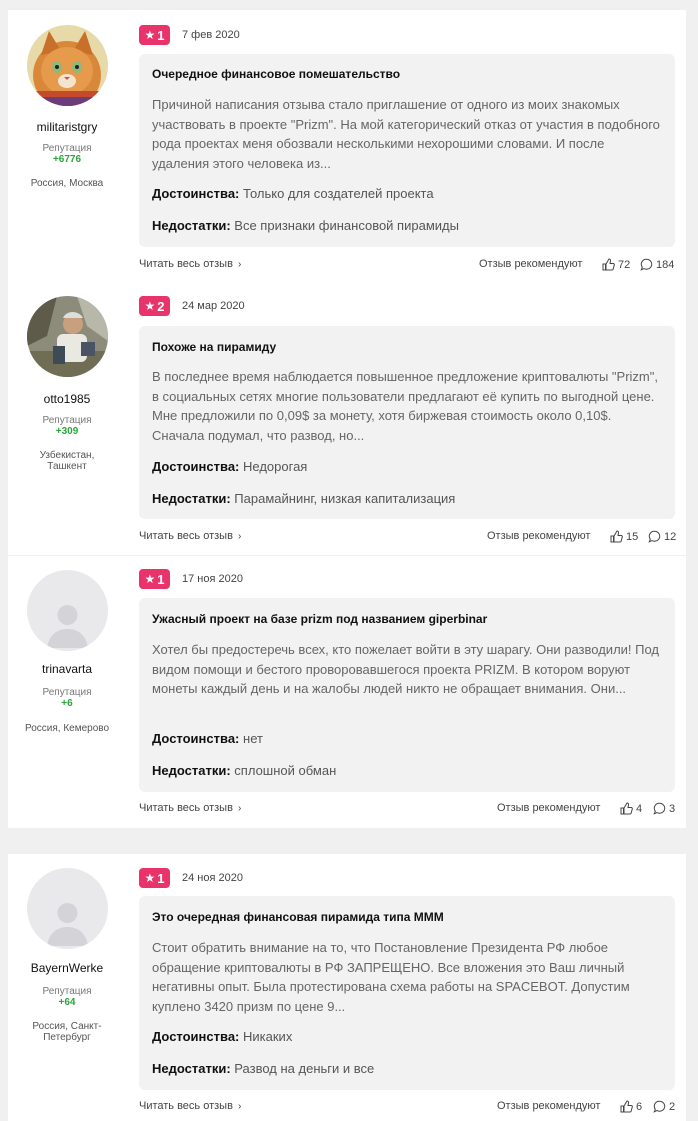 Image resolution: width=698 pixels, height=1121 pixels. Describe the element at coordinates (276, 74) in the screenshot. I see `review-title: Очередное финансовое помешательство` at that location.